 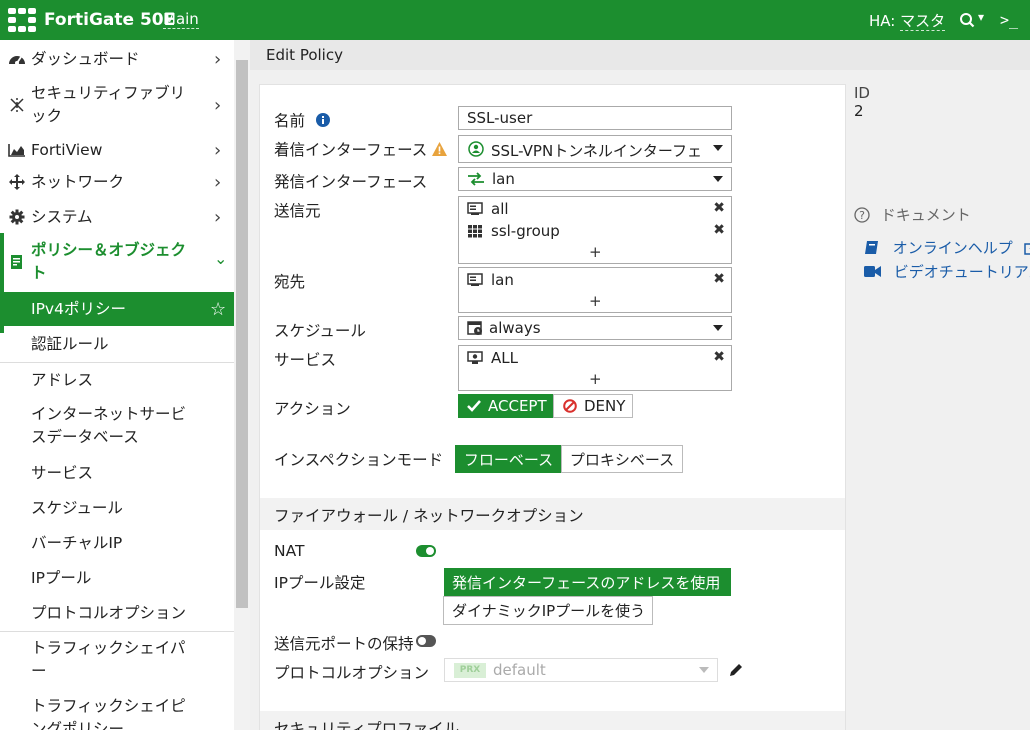 I want to click on edit-pencil-icon, so click(x=736, y=670).